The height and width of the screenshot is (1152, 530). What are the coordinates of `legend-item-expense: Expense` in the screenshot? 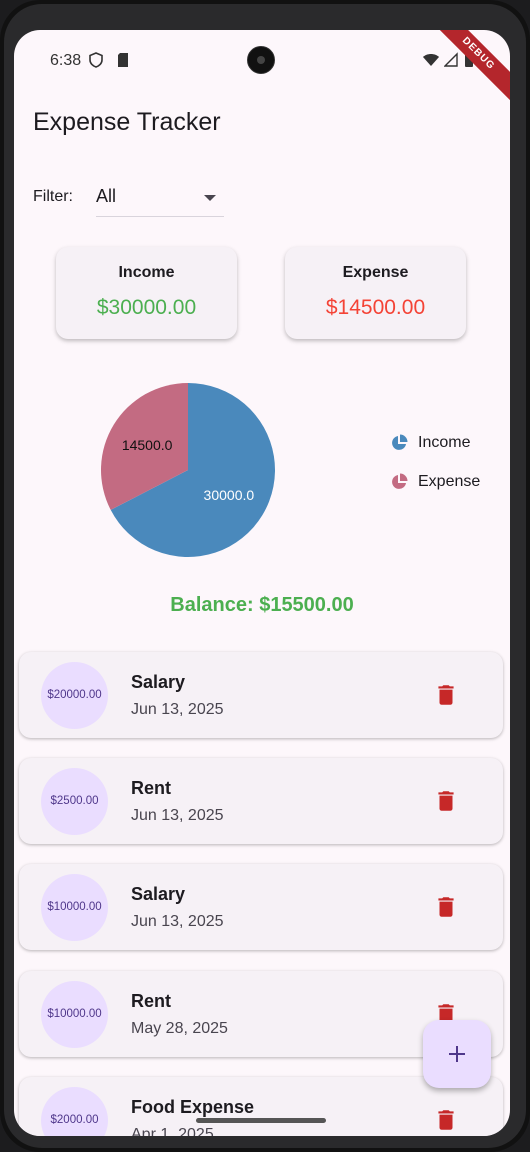 It's located at (450, 482).